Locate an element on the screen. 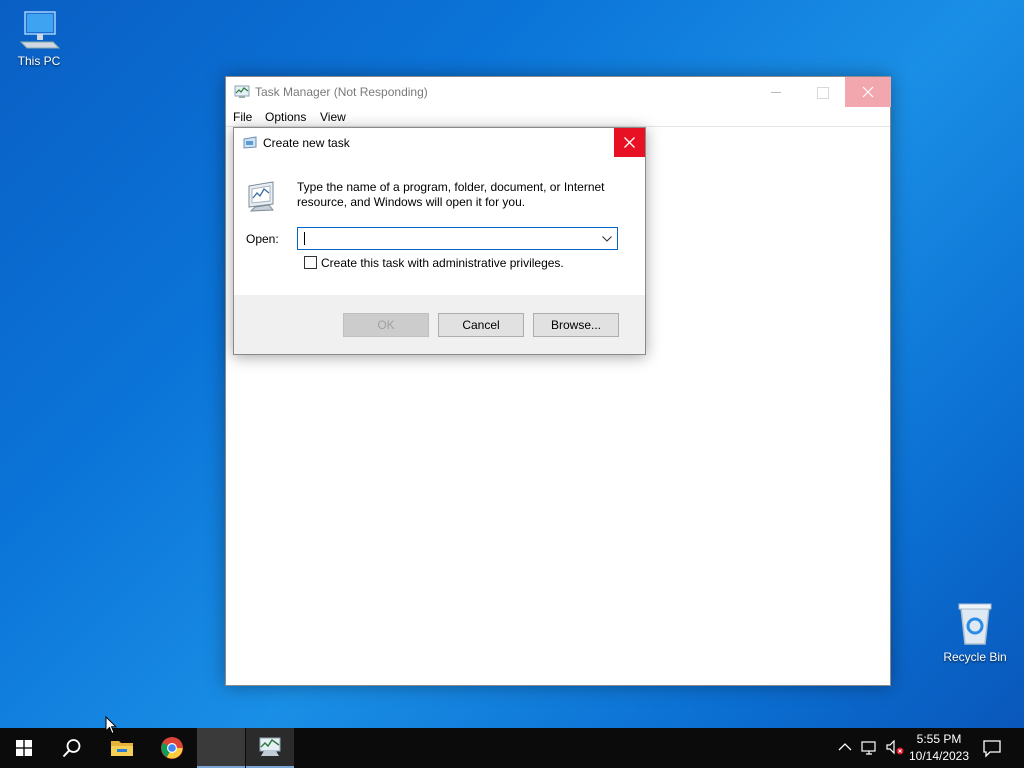 The width and height of the screenshot is (1024, 768). dialog-close-button is located at coordinates (629, 142).